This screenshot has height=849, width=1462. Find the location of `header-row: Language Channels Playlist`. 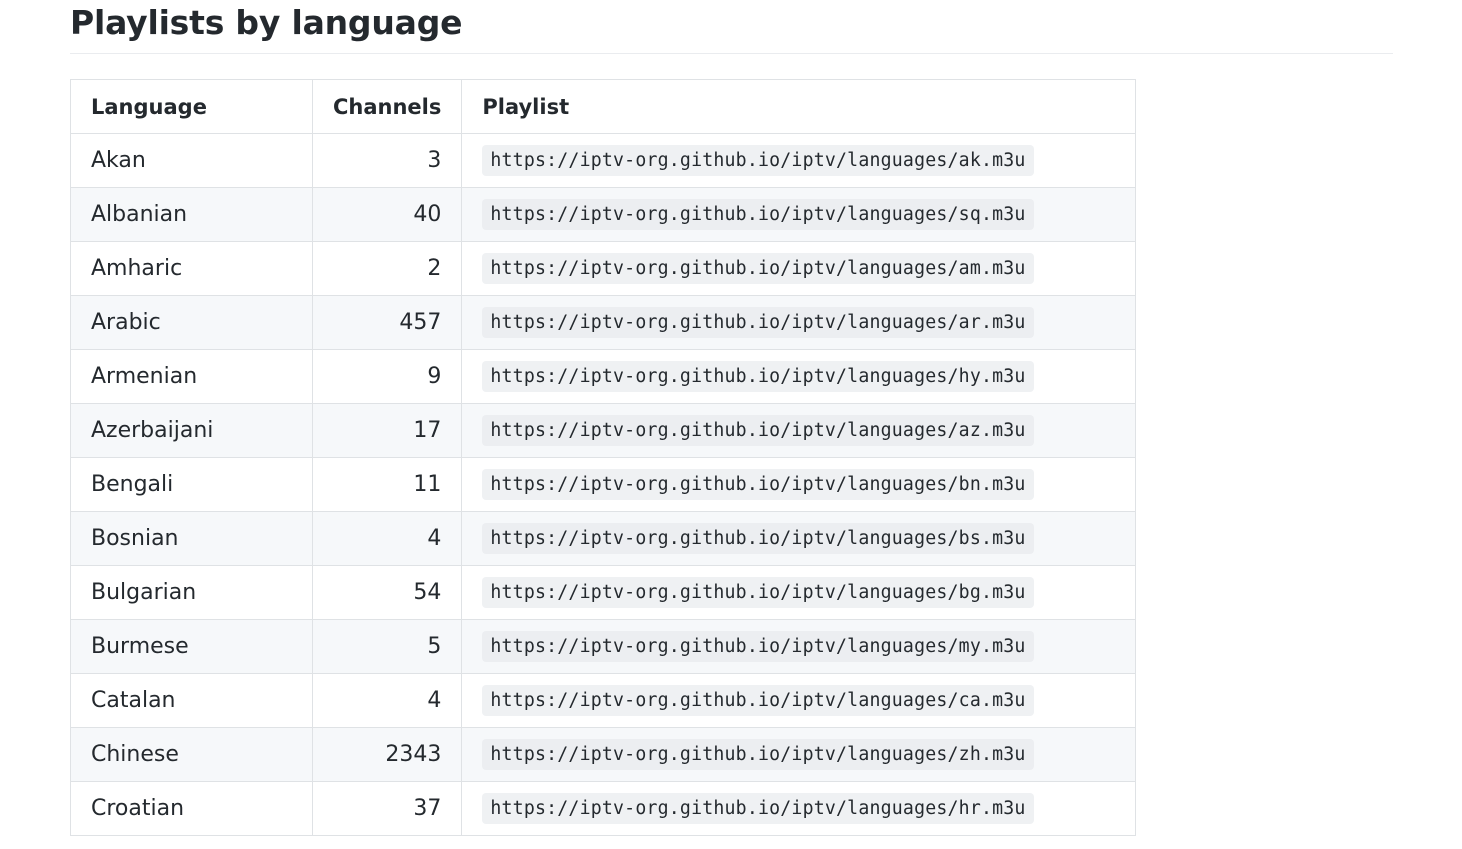

header-row: Language Channels Playlist is located at coordinates (603, 106).